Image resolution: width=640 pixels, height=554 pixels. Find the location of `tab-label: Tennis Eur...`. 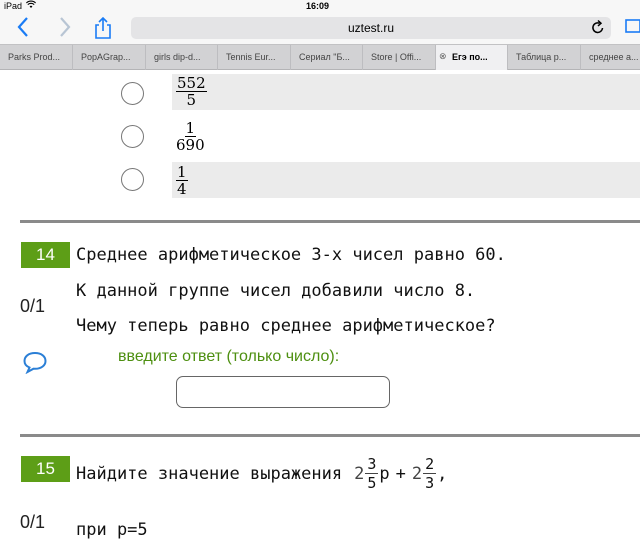

tab-label: Tennis Eur... is located at coordinates (251, 57).